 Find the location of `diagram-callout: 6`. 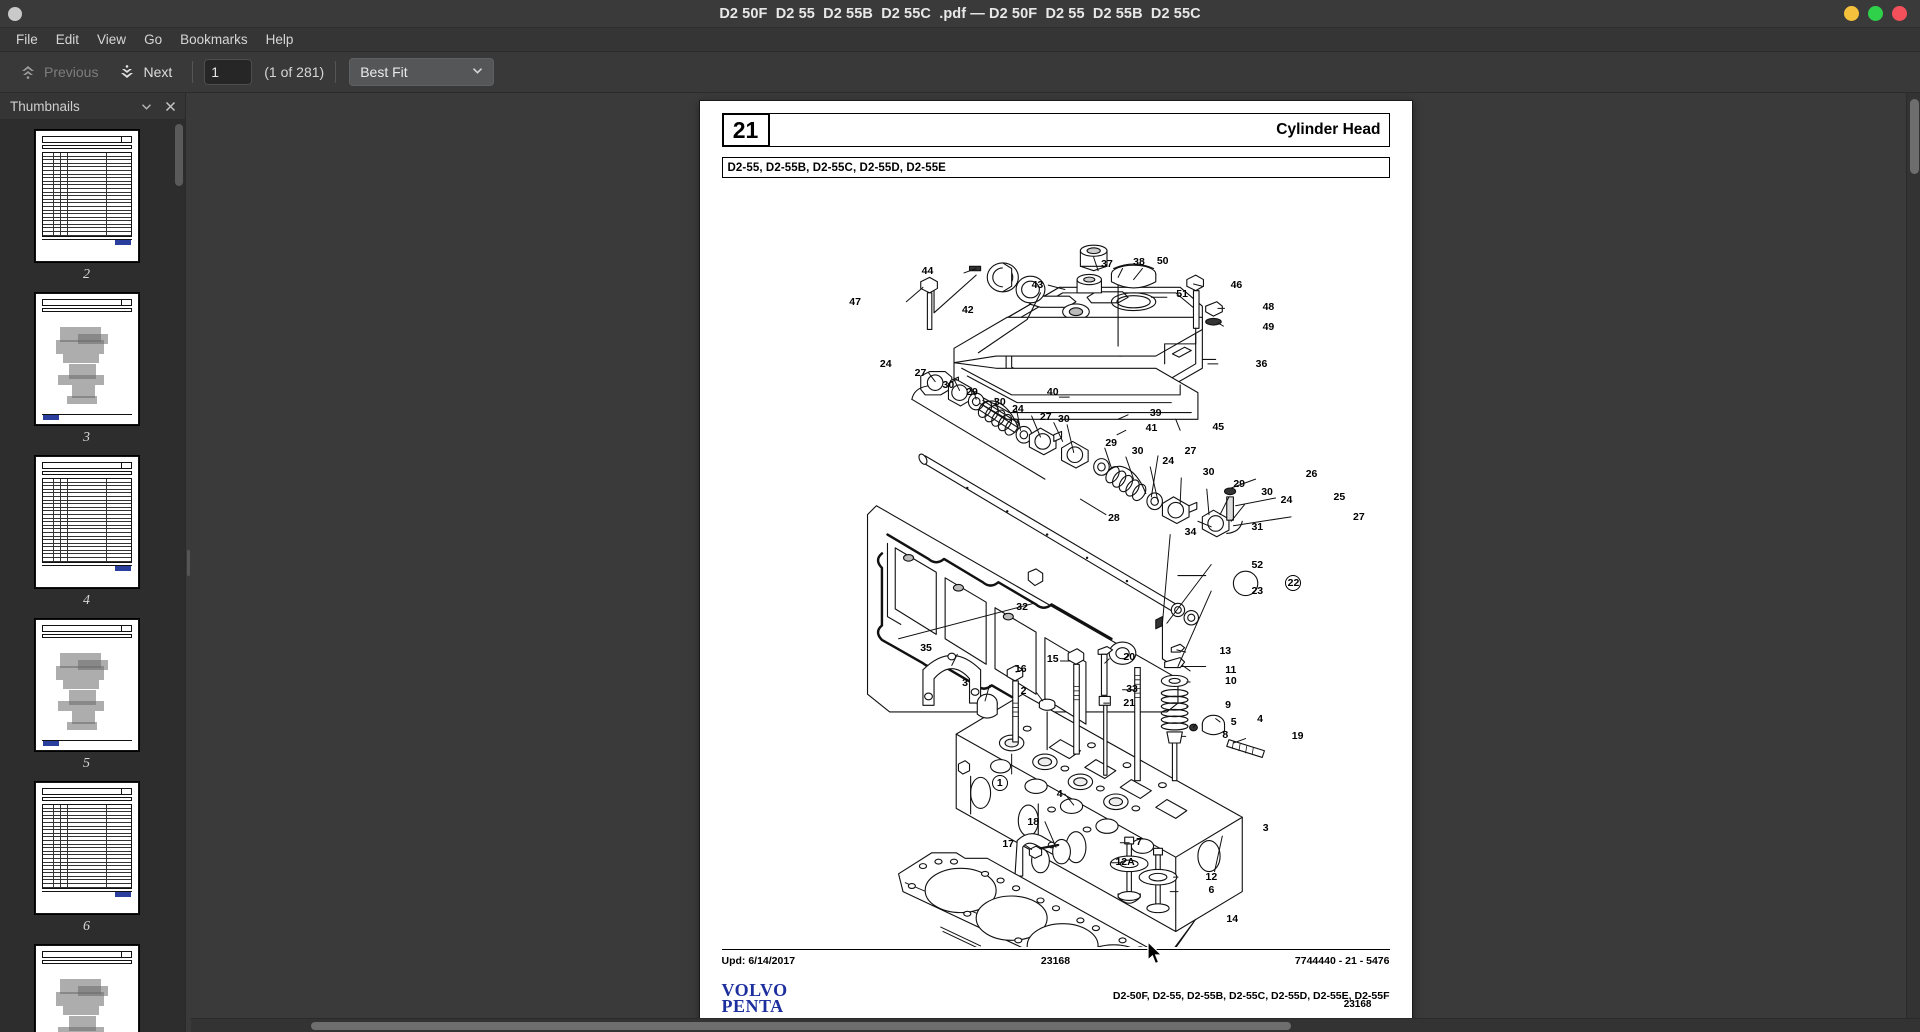

diagram-callout: 6 is located at coordinates (1211, 890).